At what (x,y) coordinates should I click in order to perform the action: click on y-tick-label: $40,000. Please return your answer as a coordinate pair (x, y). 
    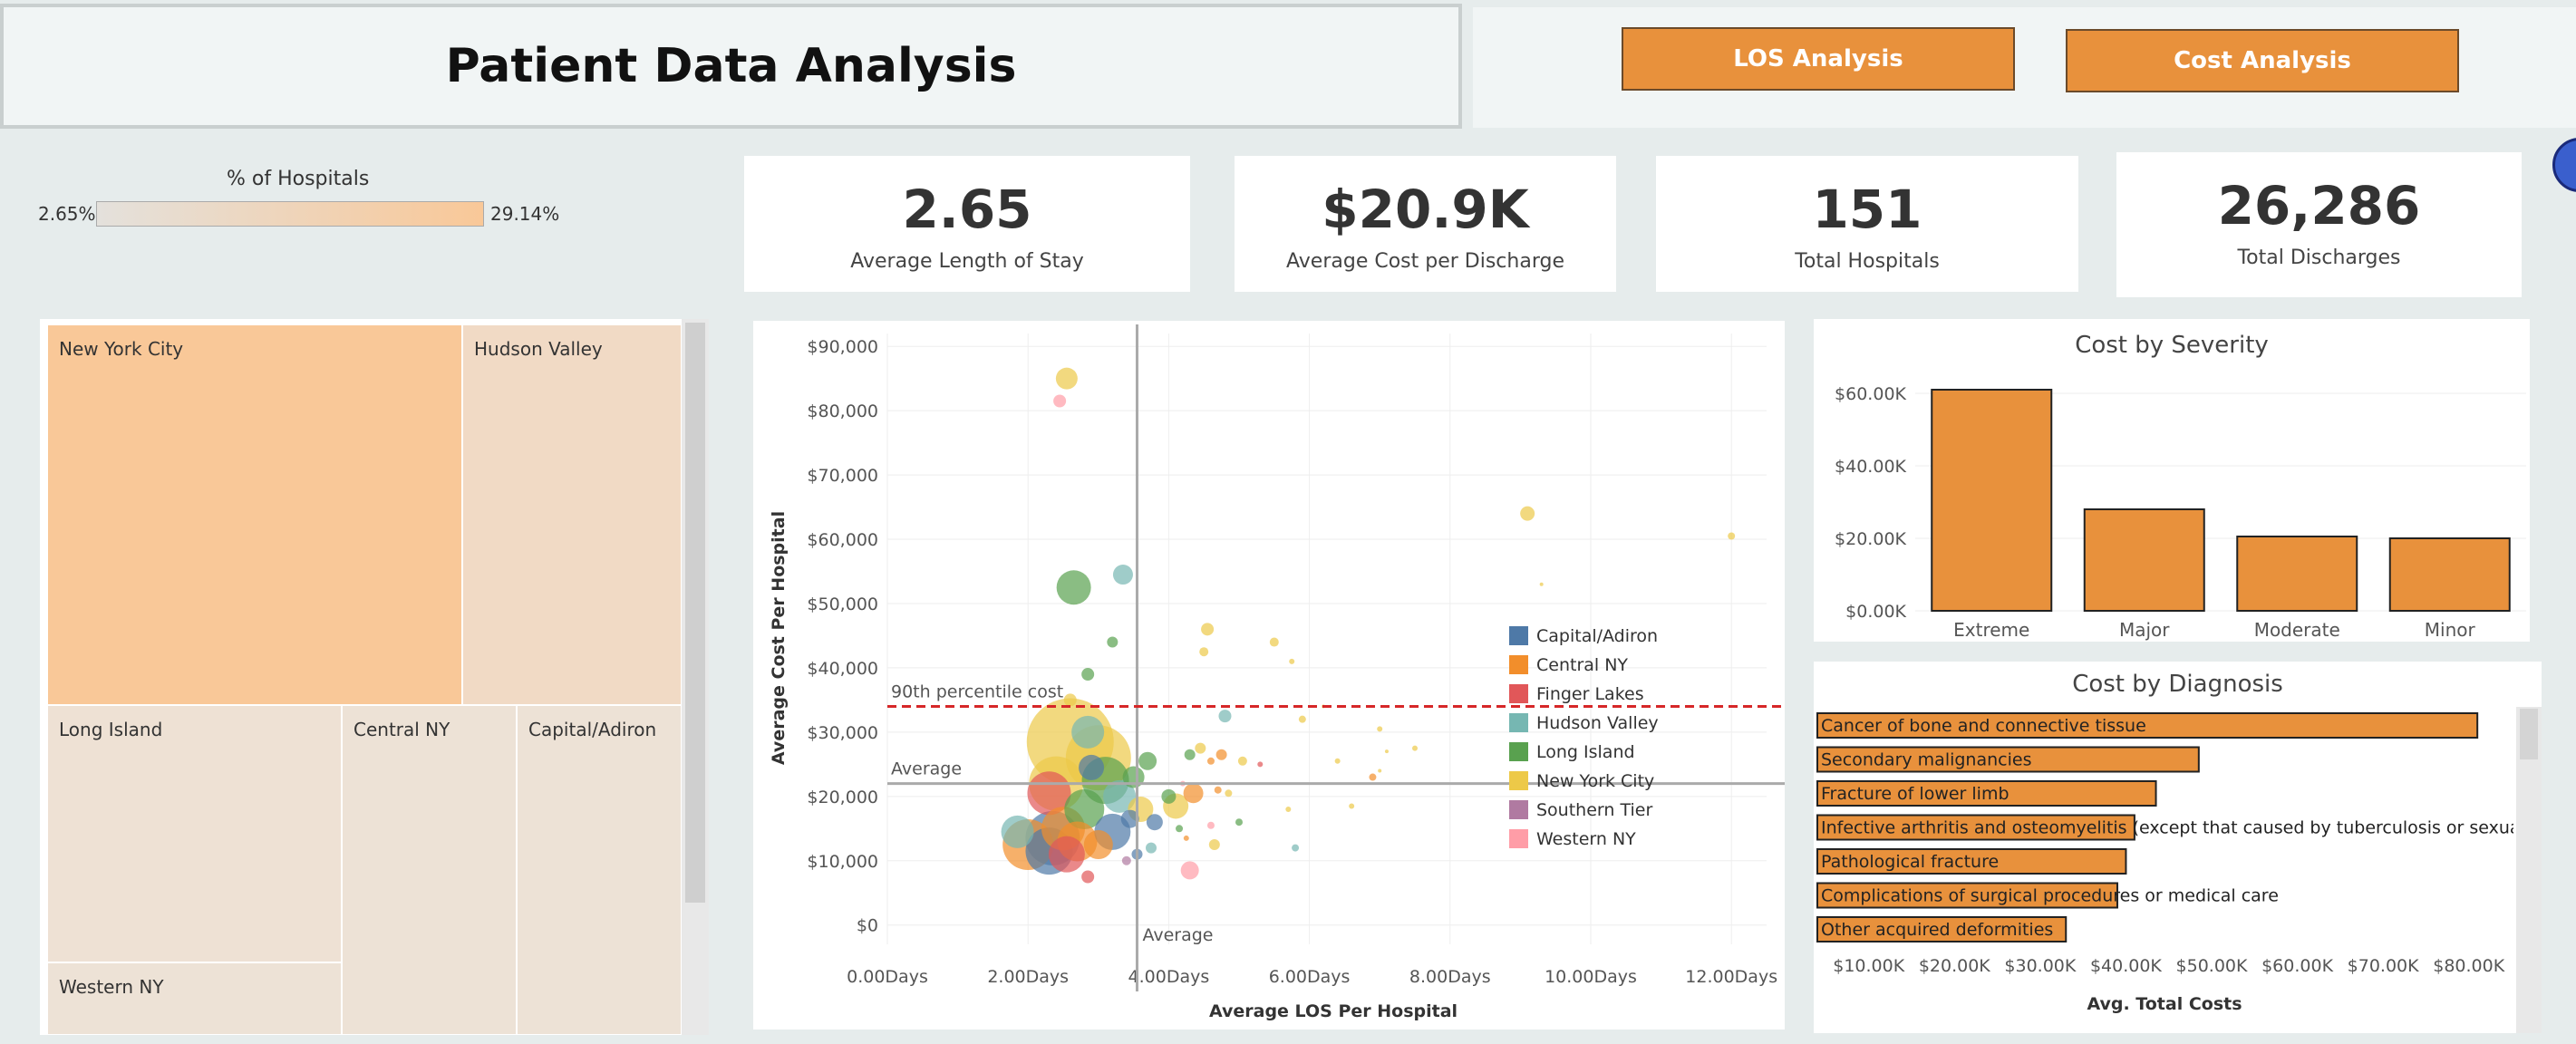
    Looking at the image, I should click on (842, 669).